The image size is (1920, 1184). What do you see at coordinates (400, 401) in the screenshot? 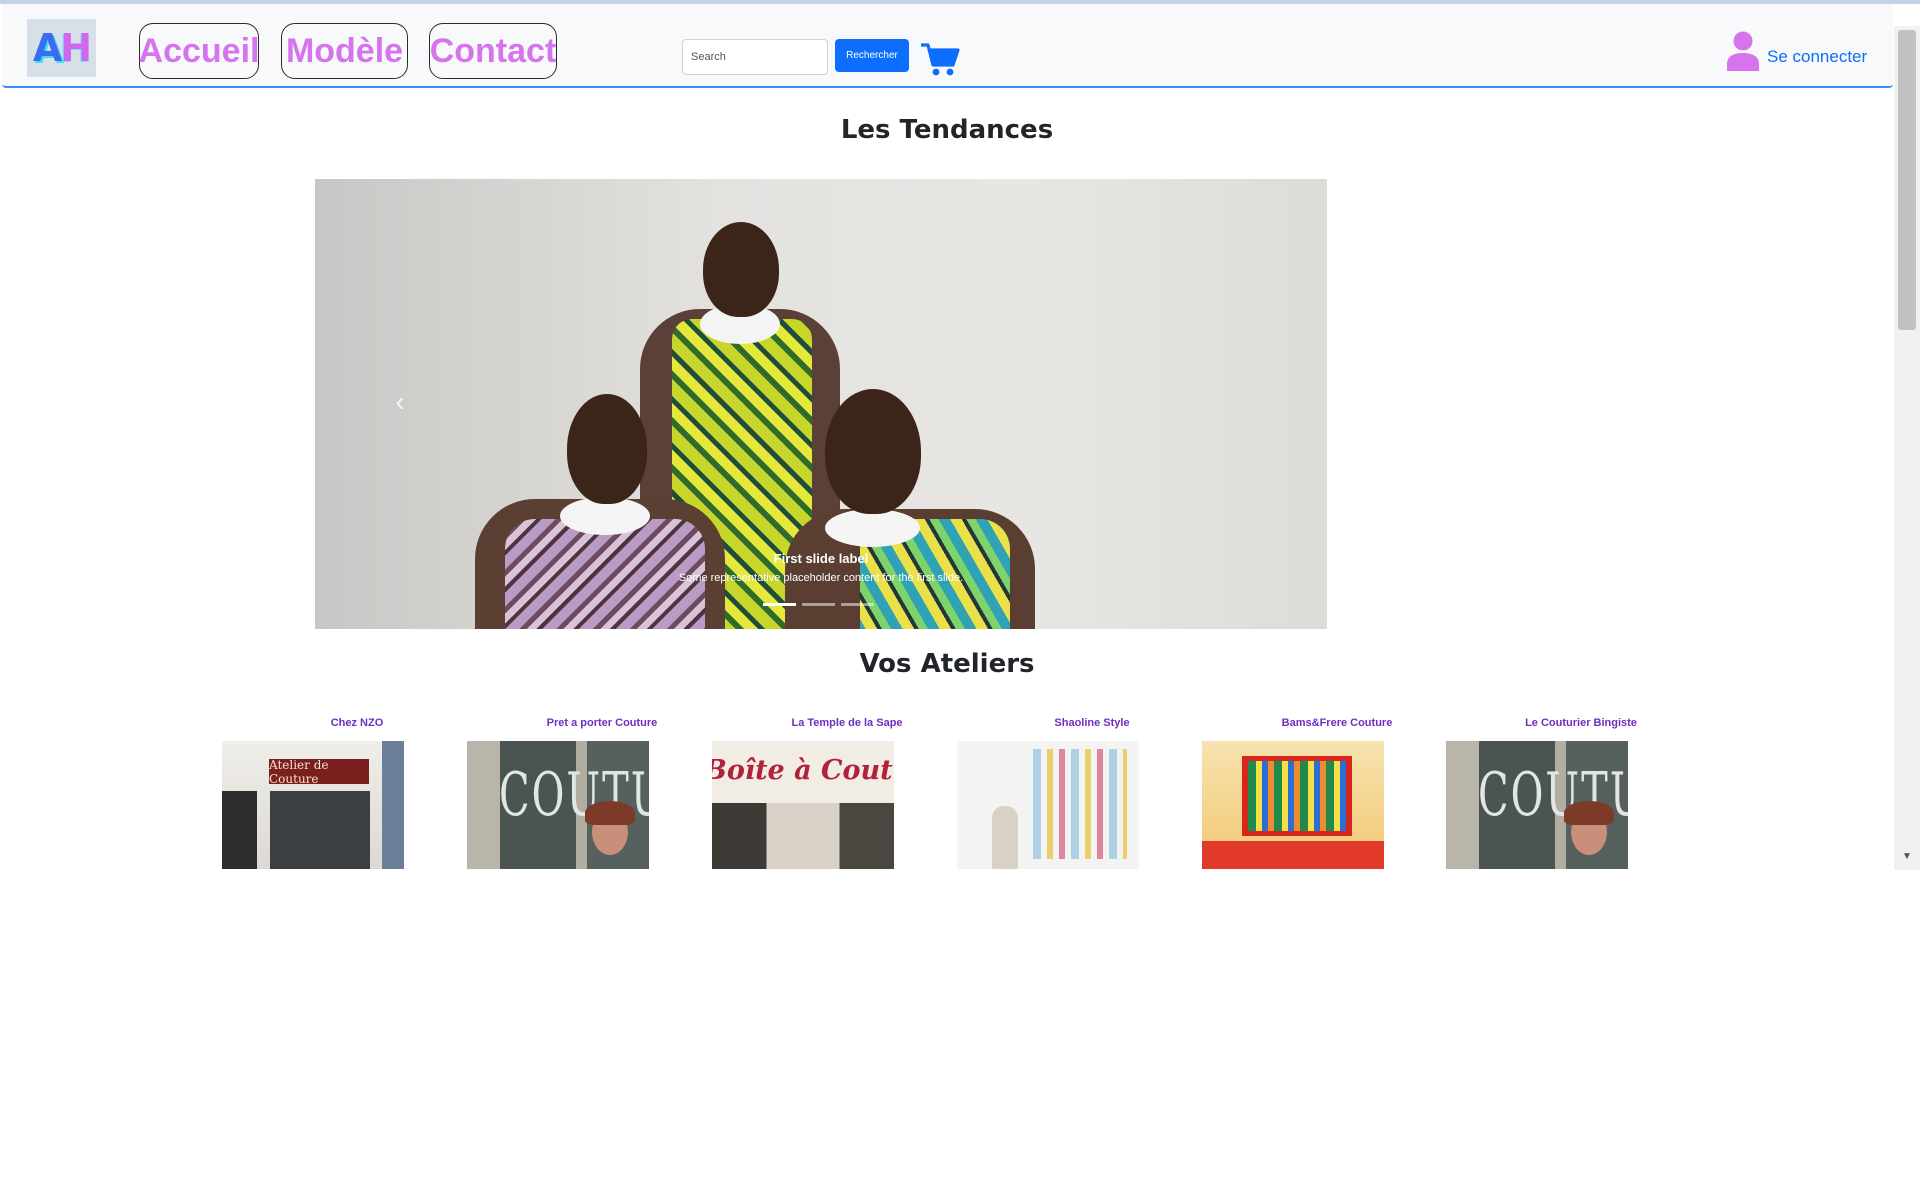
I see `carousel-prev-icon: ‹` at bounding box center [400, 401].